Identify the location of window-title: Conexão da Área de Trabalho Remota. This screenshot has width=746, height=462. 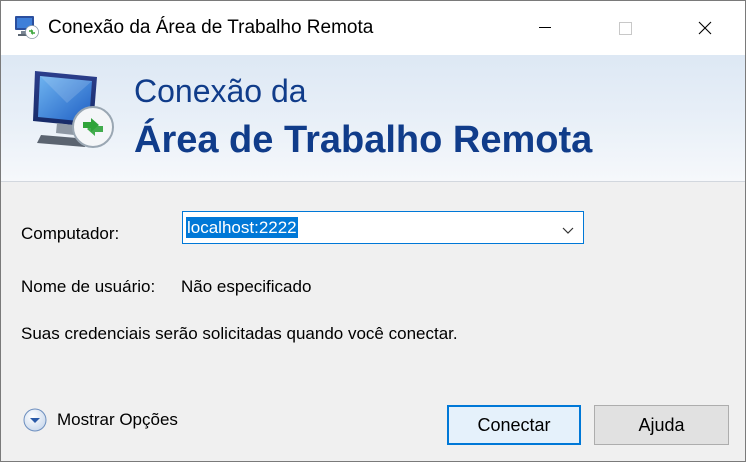
(211, 27).